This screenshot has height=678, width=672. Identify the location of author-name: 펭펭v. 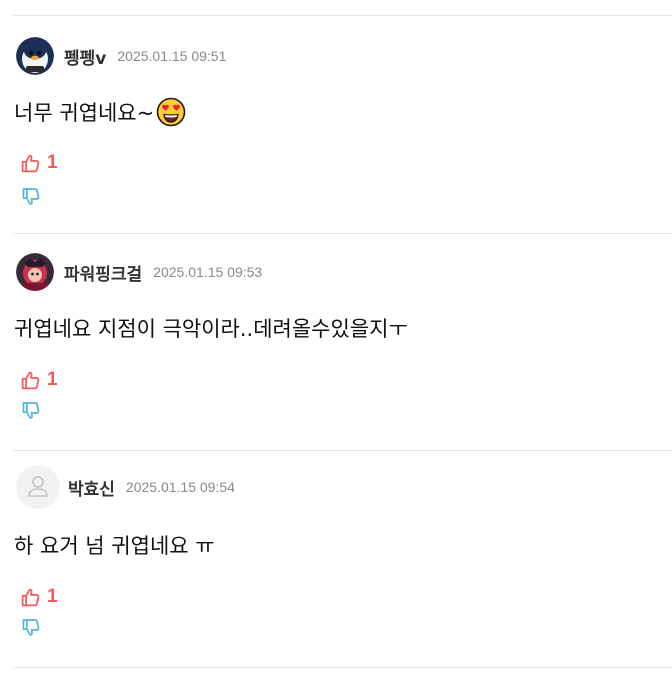
(85, 56).